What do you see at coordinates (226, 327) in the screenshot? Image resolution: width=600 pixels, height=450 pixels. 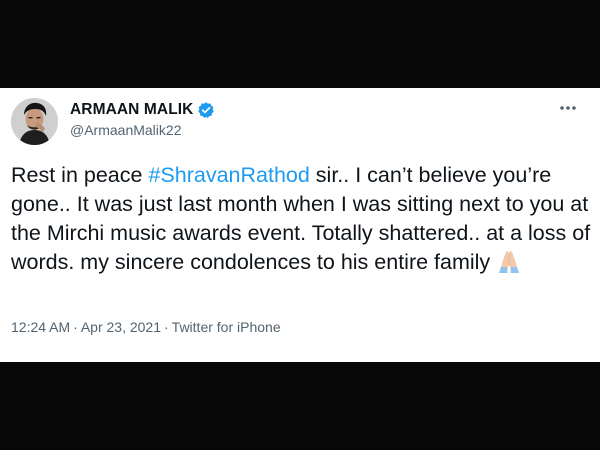 I see `tweet-source: Twitter for iPhone` at bounding box center [226, 327].